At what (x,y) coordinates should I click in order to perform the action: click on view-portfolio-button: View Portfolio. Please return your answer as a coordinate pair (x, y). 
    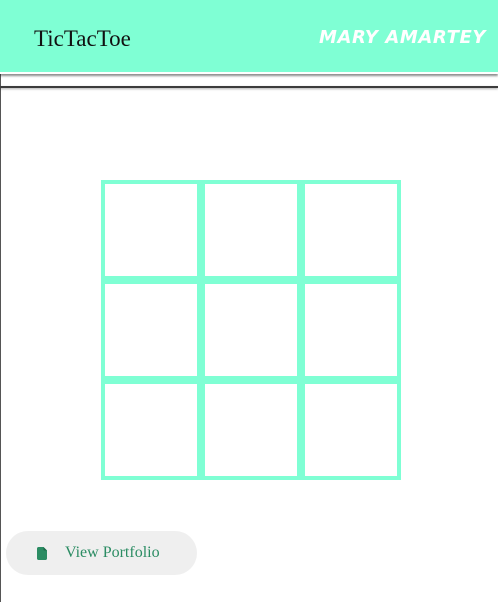
    Looking at the image, I should click on (101, 553).